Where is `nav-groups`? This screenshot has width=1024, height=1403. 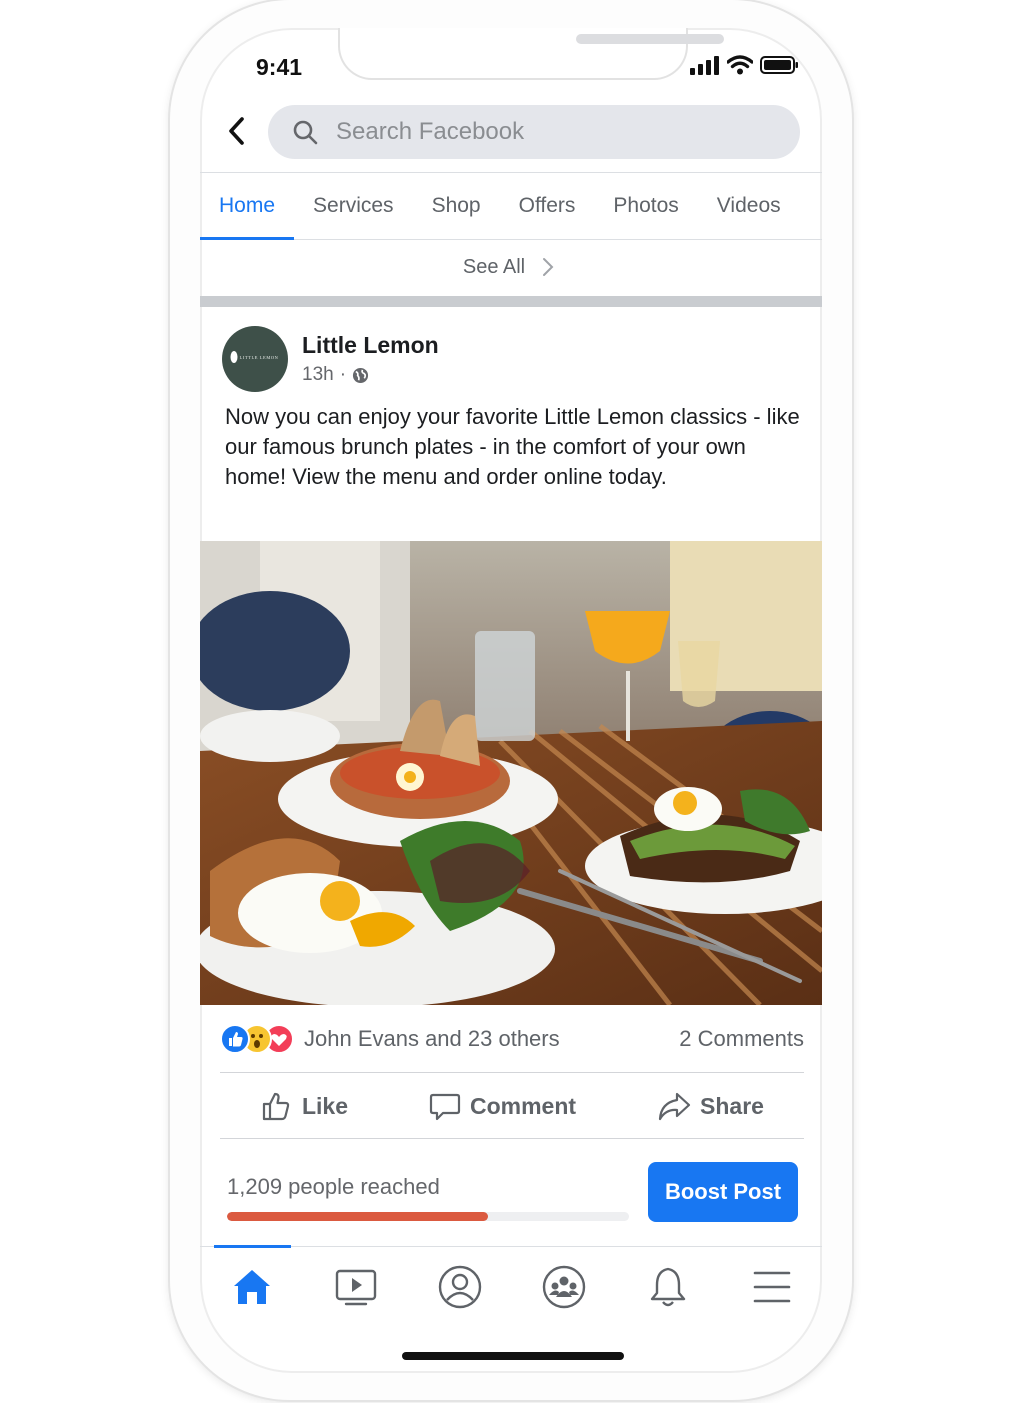 nav-groups is located at coordinates (564, 1287).